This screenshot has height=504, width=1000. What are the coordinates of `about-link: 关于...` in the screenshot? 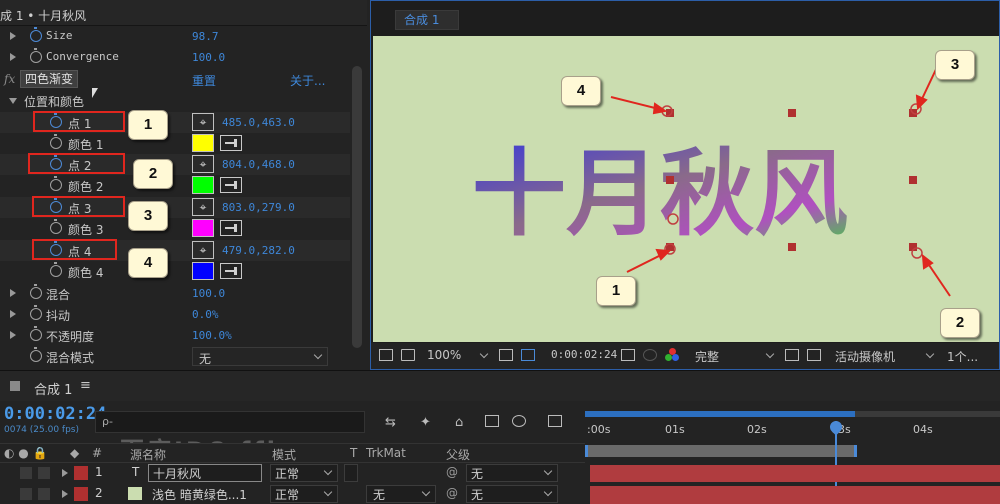 It's located at (307, 80).